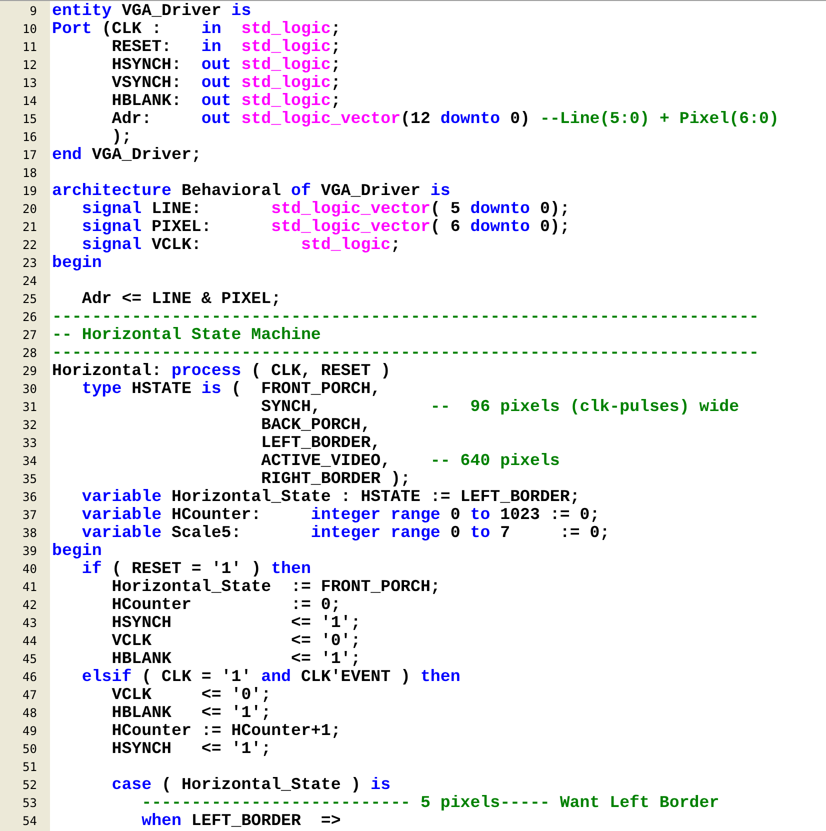 The height and width of the screenshot is (831, 826). I want to click on line-number: 39, so click(29, 551).